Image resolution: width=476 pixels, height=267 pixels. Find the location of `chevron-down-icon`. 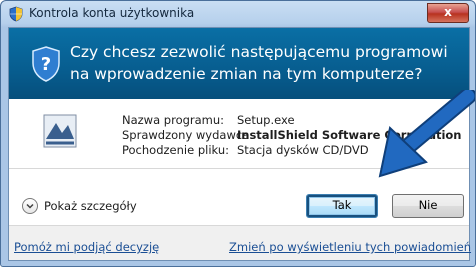

chevron-down-icon is located at coordinates (30, 206).